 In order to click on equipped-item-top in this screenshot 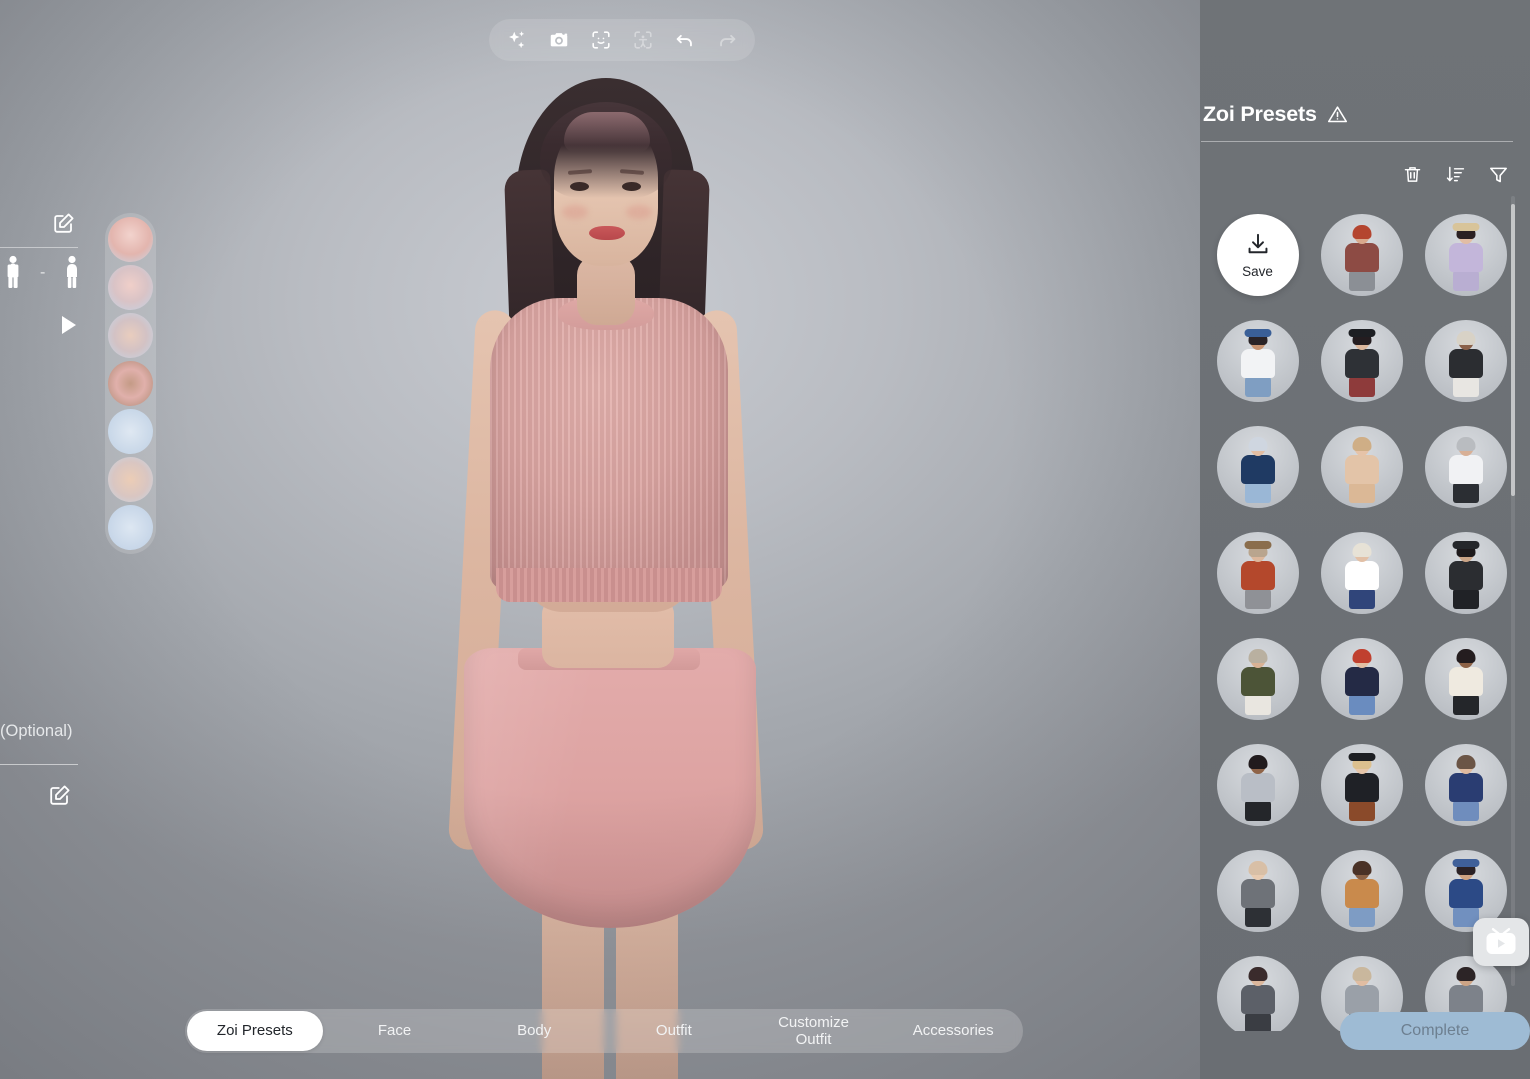, I will do `click(130, 239)`.